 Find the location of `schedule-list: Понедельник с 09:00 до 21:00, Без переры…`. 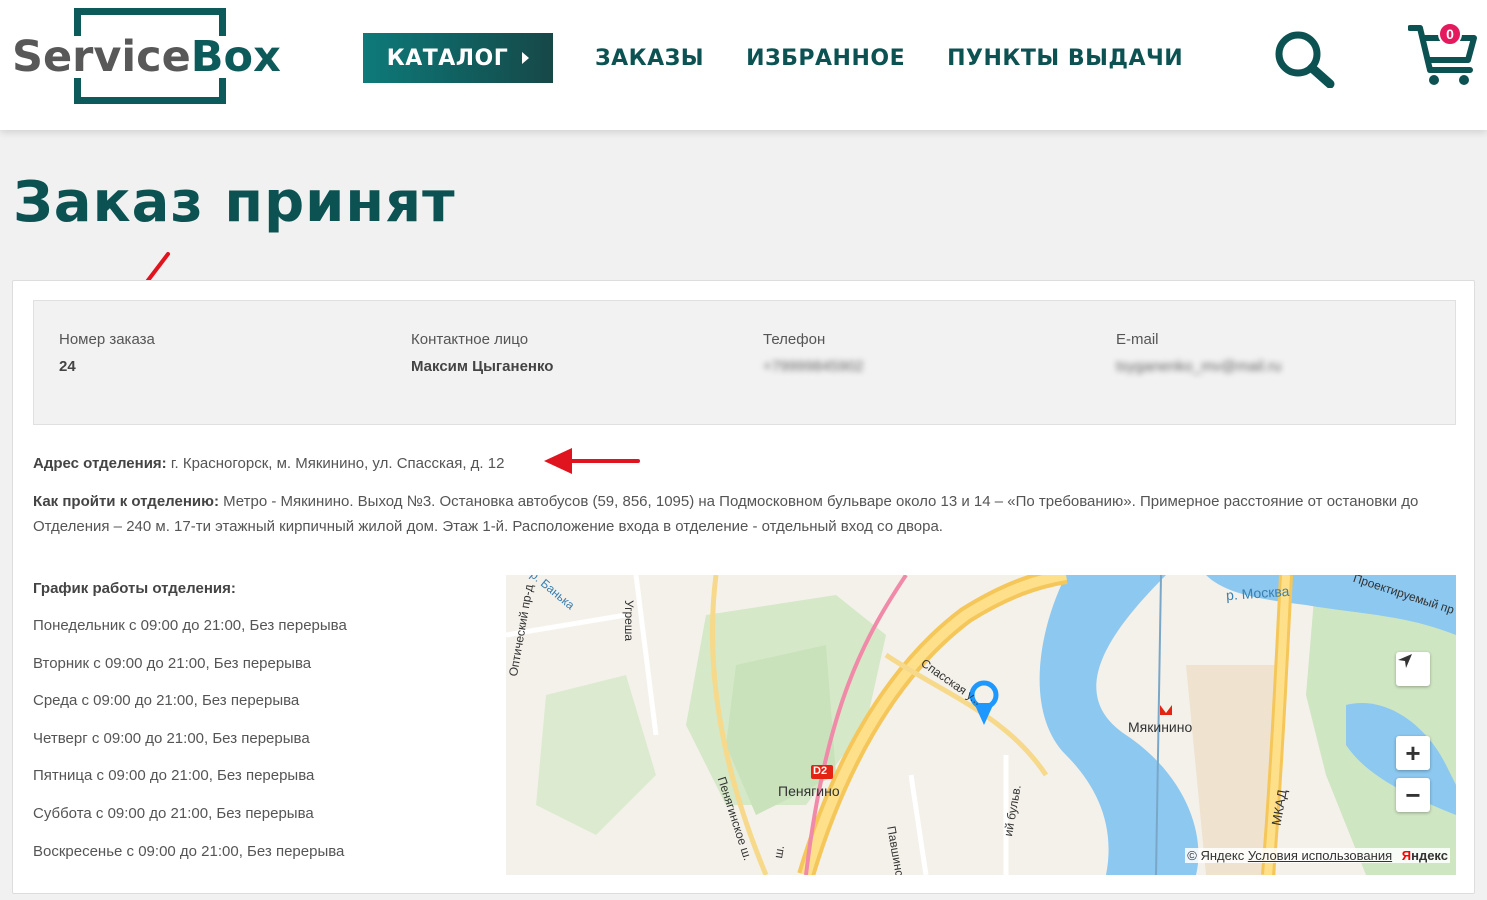

schedule-list: Понедельник с 09:00 до 21:00, Без переры… is located at coordinates (190, 748).